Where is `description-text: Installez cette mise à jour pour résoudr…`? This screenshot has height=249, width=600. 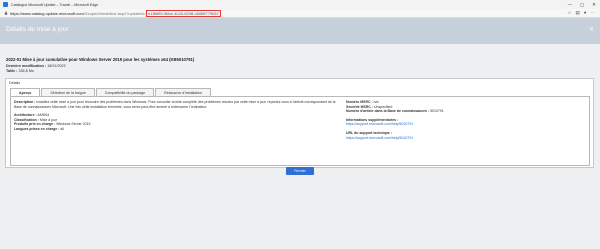
description-text: Installez cette mise à jour pour résoudr… is located at coordinates (175, 104).